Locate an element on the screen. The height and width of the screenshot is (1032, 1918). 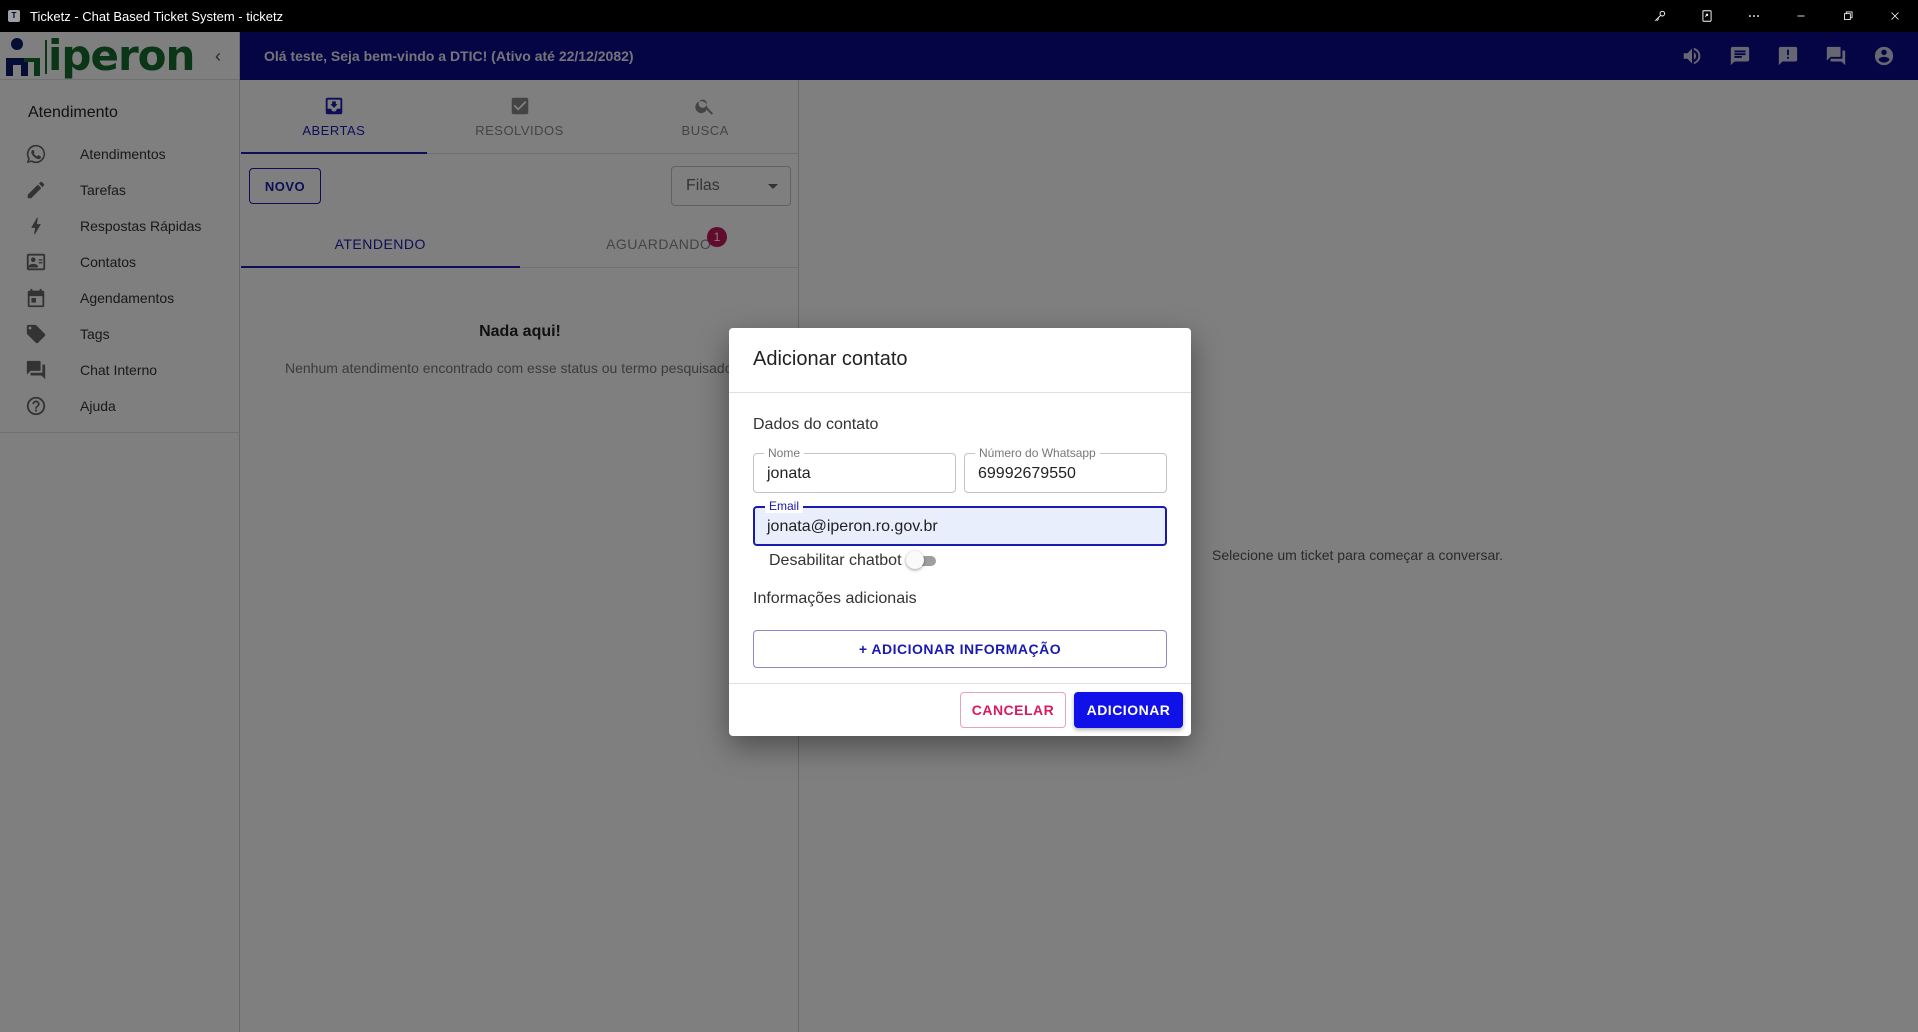
add-button: ADICIONAR is located at coordinates (1128, 710).